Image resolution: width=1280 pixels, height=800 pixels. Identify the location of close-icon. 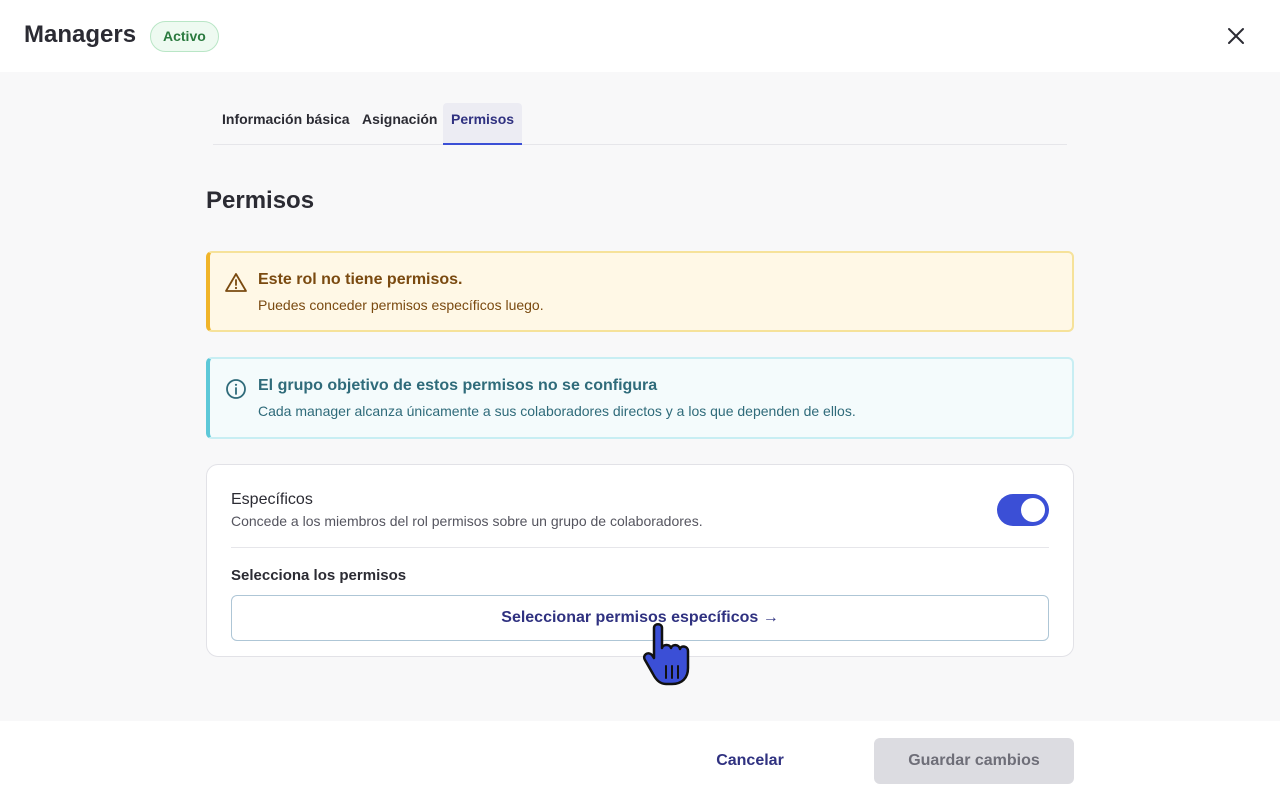
(1236, 36).